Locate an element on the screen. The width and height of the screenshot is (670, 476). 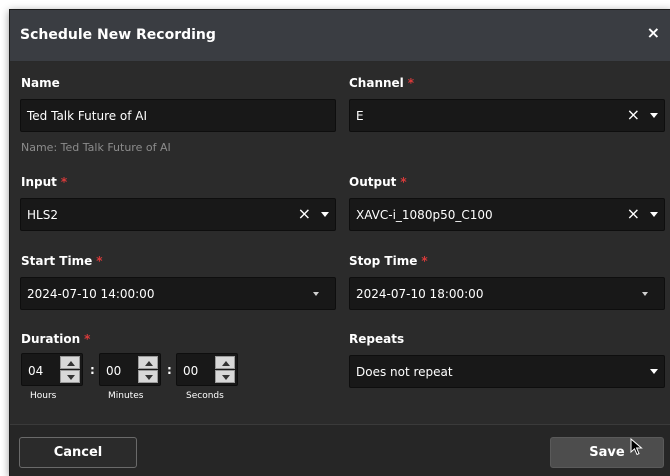
name-input: Ted Talk Future of AI is located at coordinates (178, 115).